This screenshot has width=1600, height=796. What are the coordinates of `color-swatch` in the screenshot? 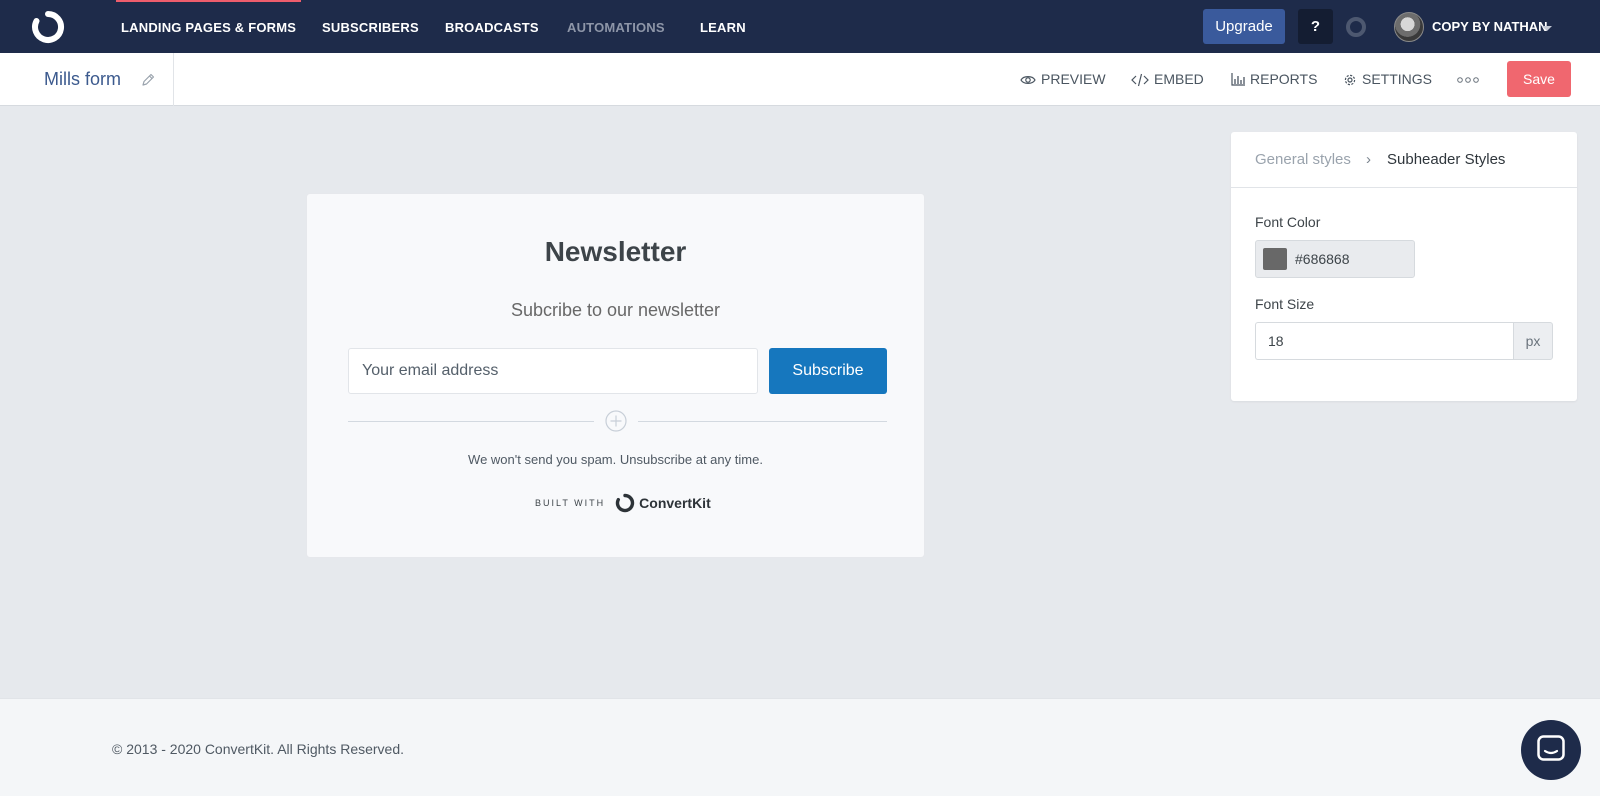 It's located at (1275, 259).